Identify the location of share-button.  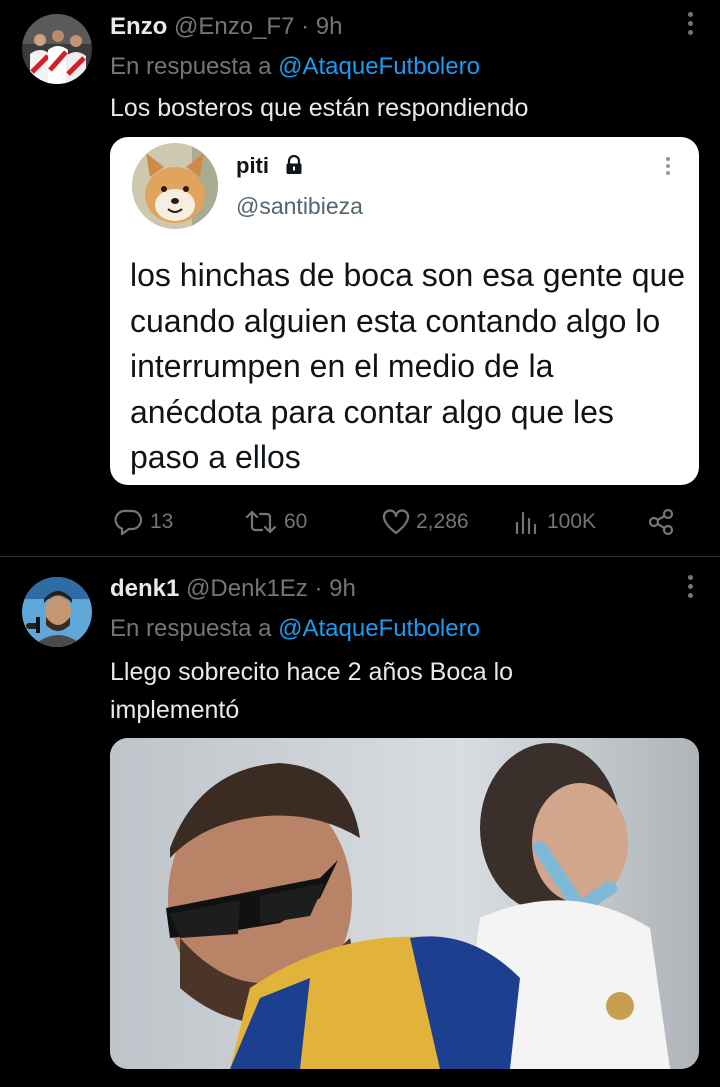
(661, 522).